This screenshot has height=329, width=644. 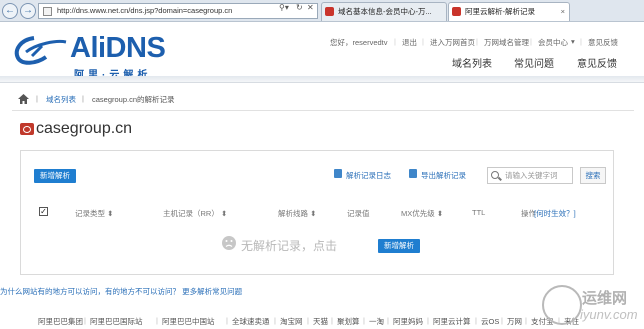 What do you see at coordinates (55, 176) in the screenshot?
I see `add-record-button: 新增解析` at bounding box center [55, 176].